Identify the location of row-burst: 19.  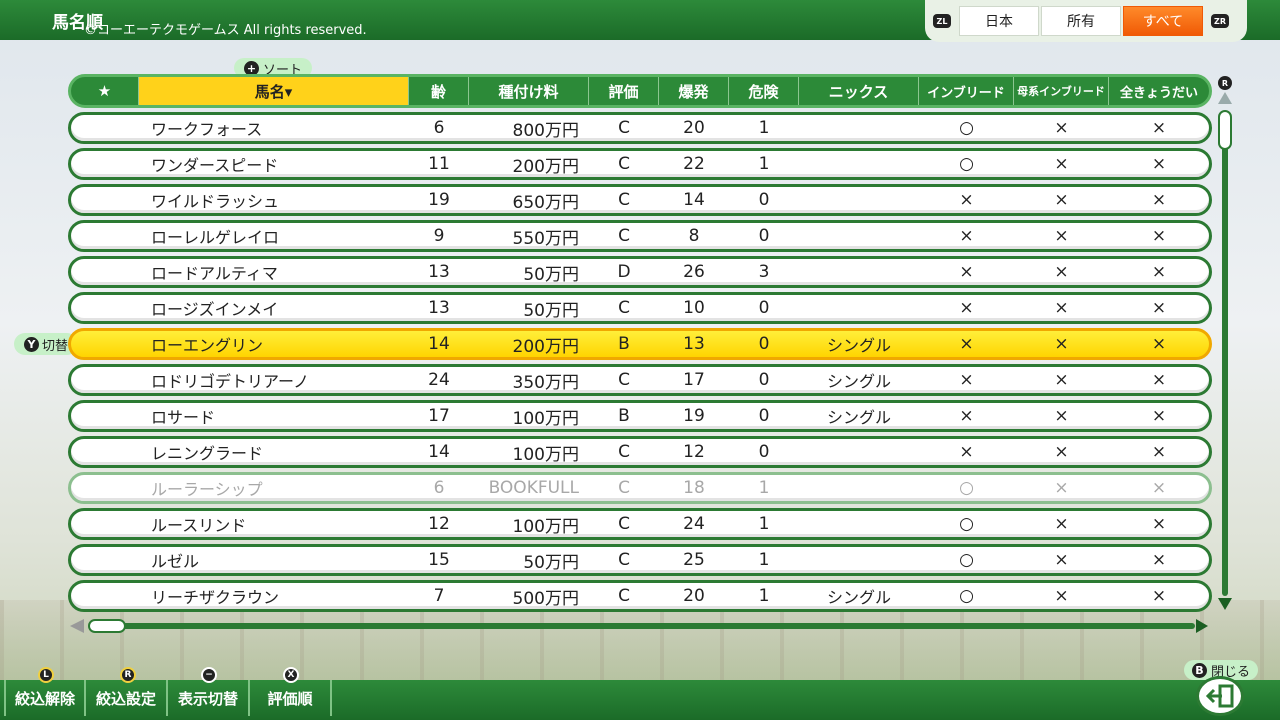
(694, 416).